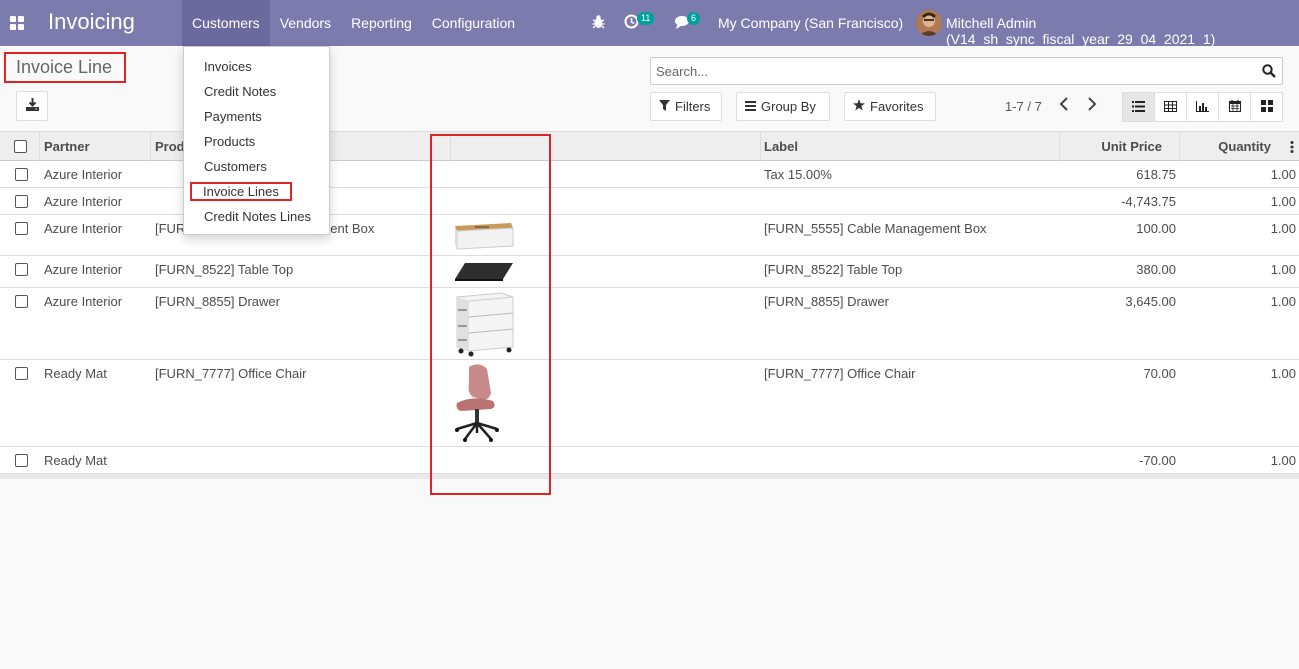 The height and width of the screenshot is (669, 1299). I want to click on column-label: Label, so click(910, 146).